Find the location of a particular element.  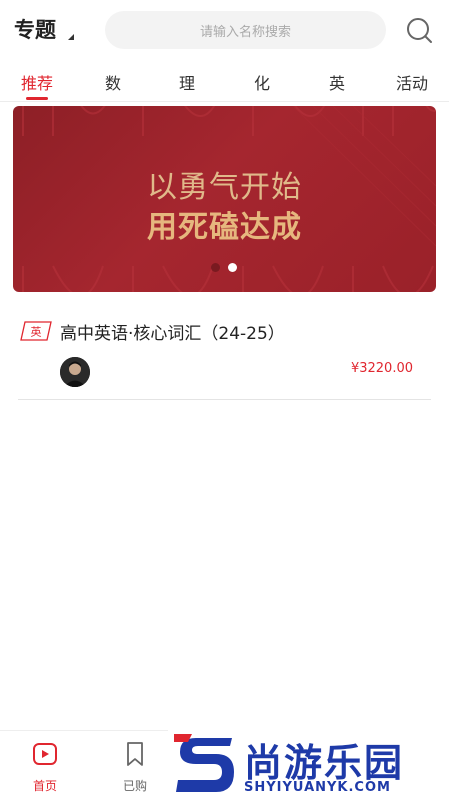

search-placeholder: 请输入名称搜索 is located at coordinates (245, 32).